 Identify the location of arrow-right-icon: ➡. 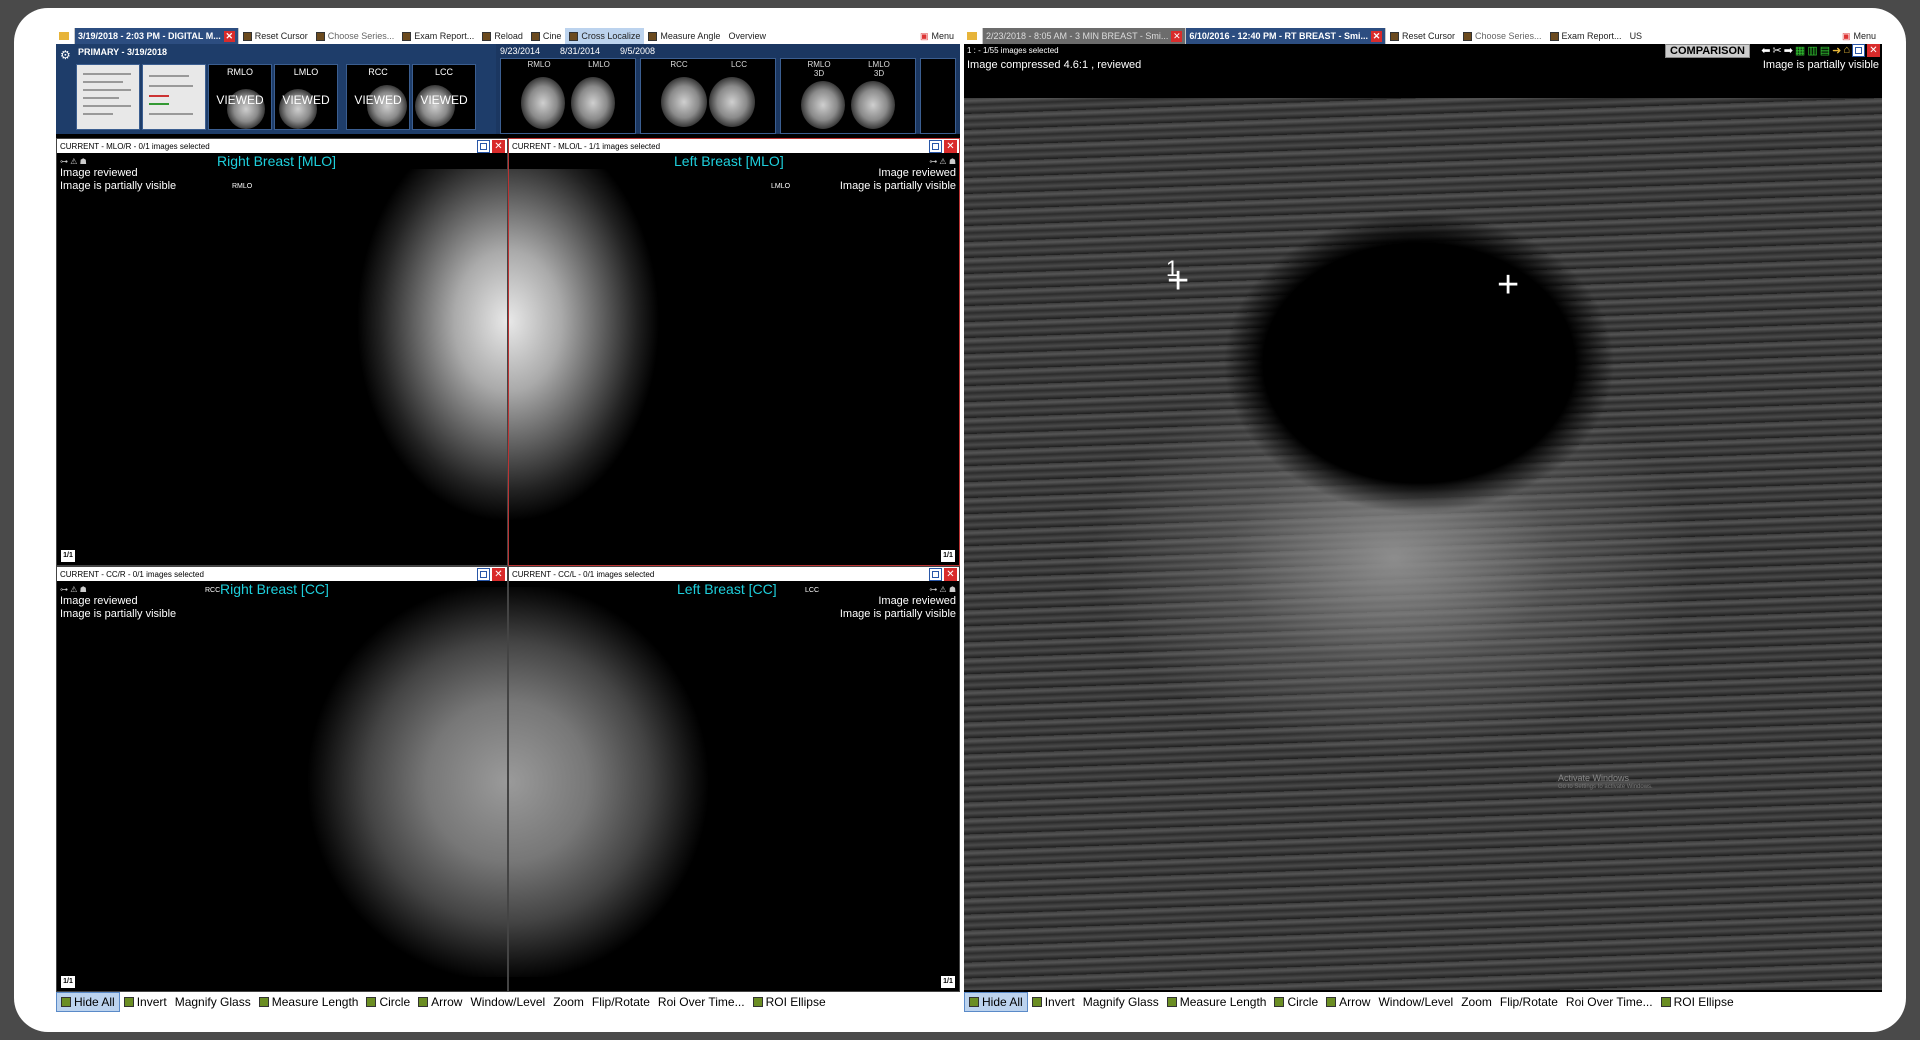
(1788, 50).